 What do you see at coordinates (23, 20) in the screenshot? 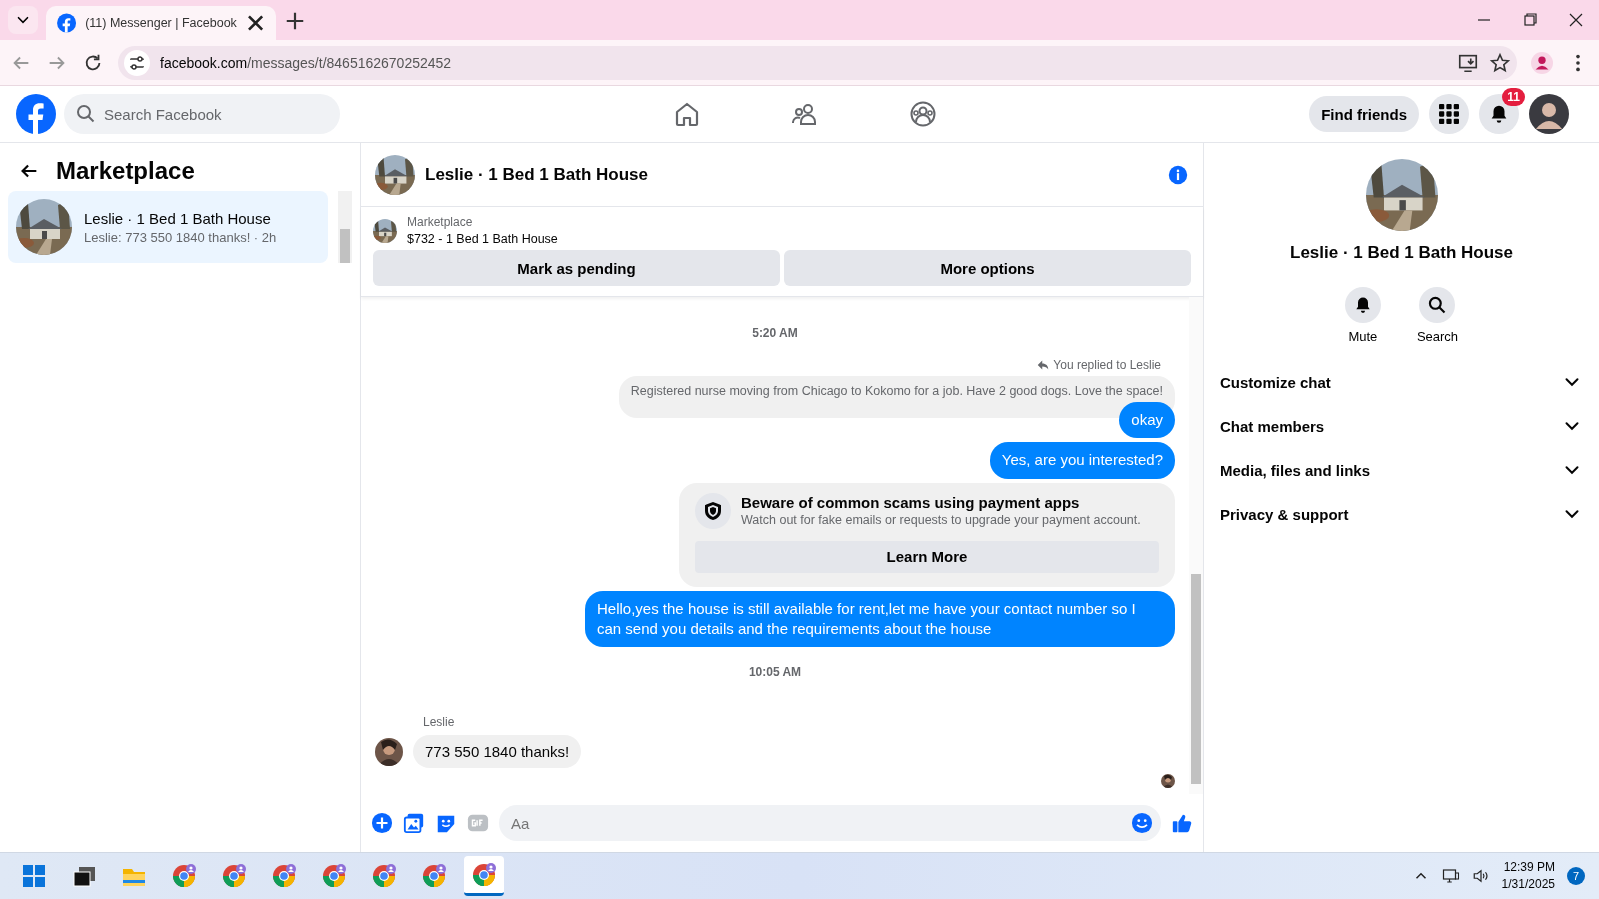
I see `tab-list-button` at bounding box center [23, 20].